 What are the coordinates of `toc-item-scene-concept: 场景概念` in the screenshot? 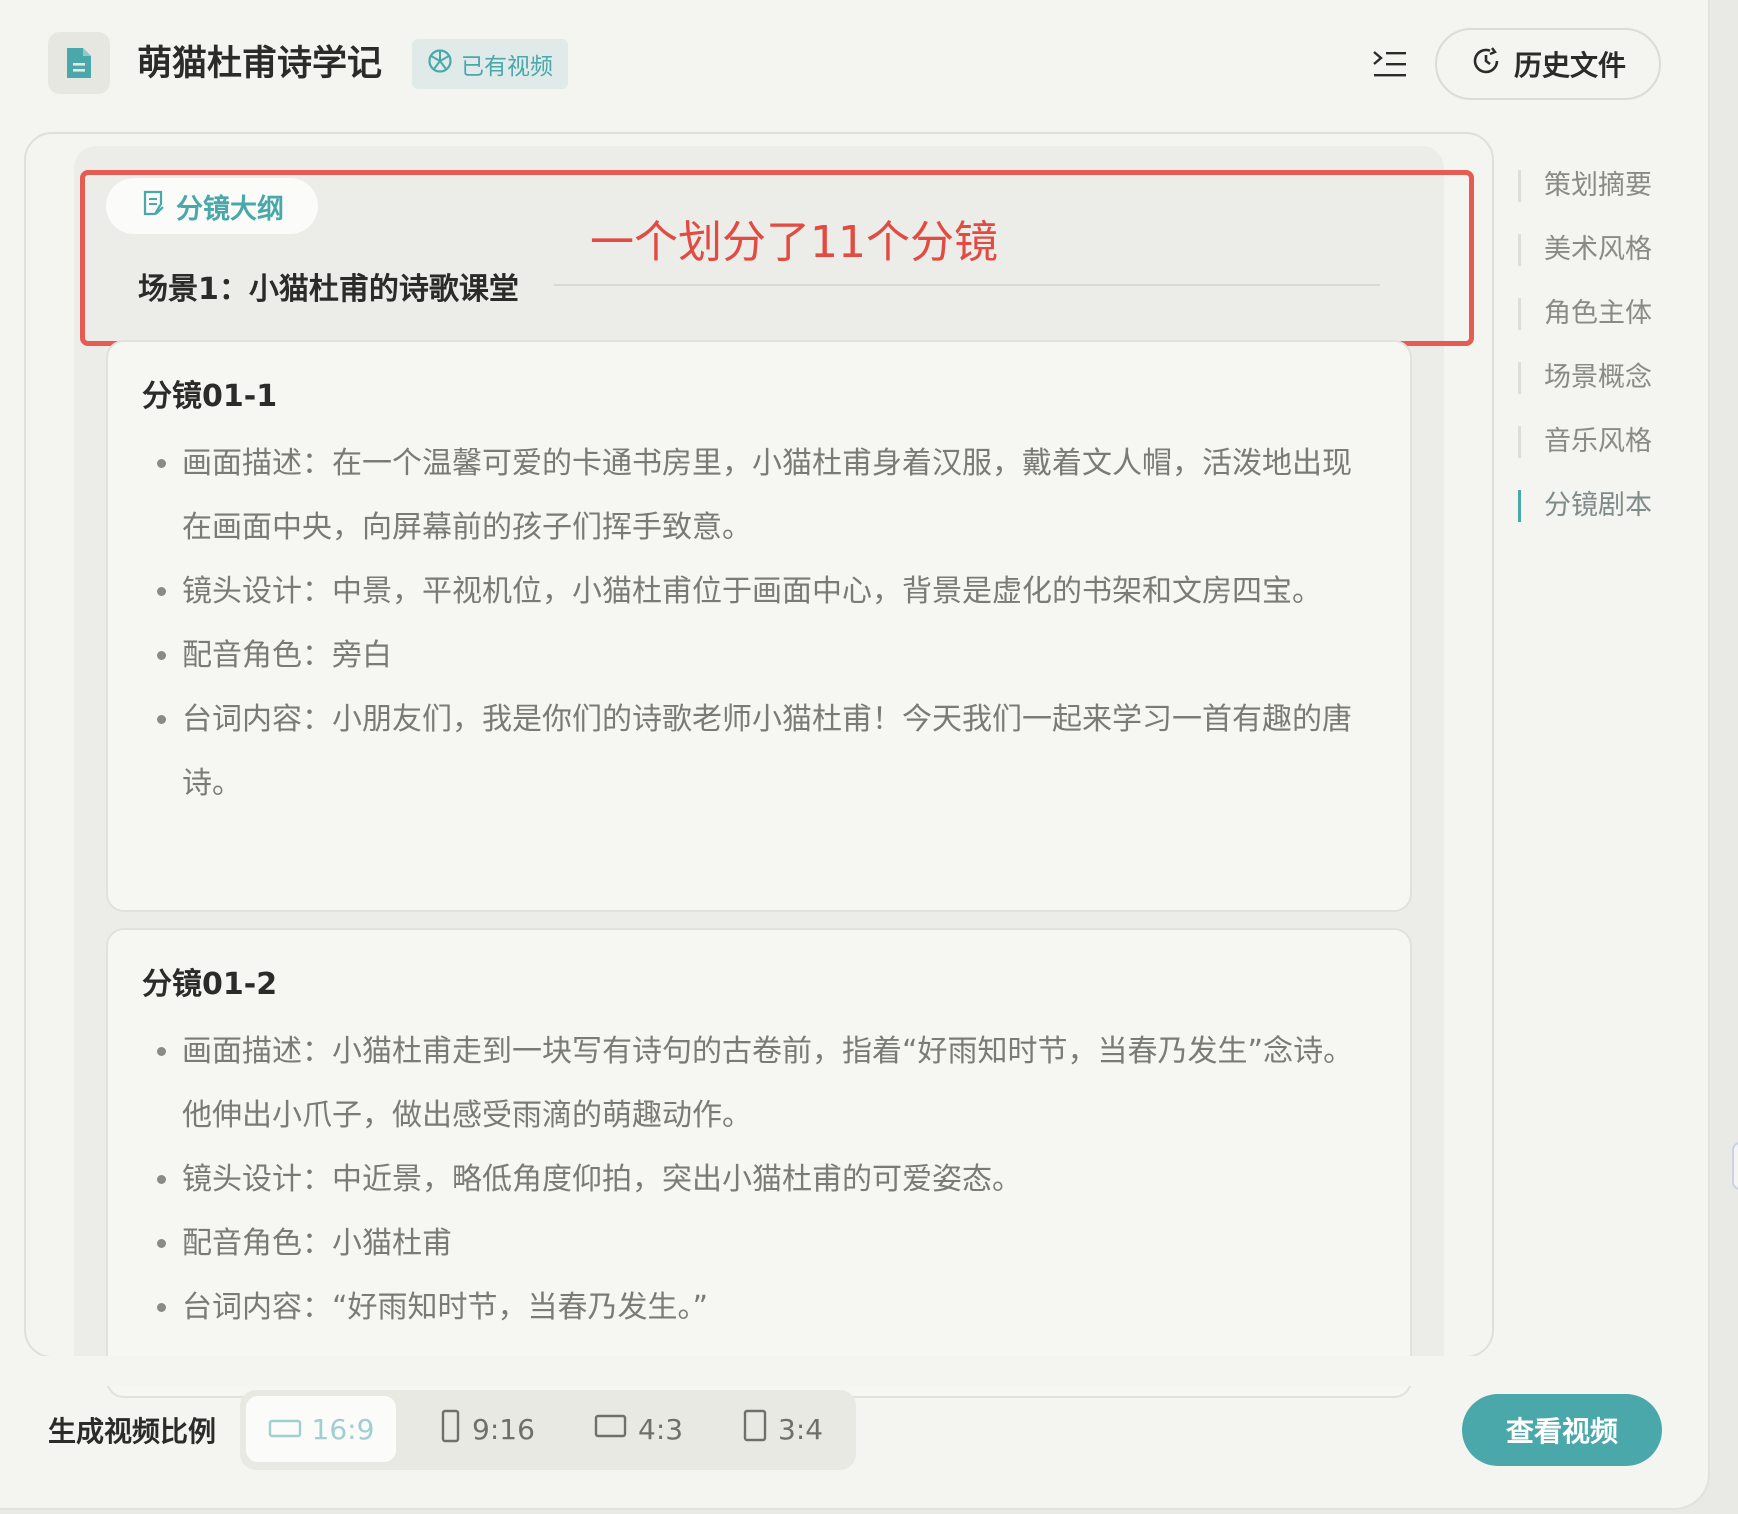 It's located at (1585, 378).